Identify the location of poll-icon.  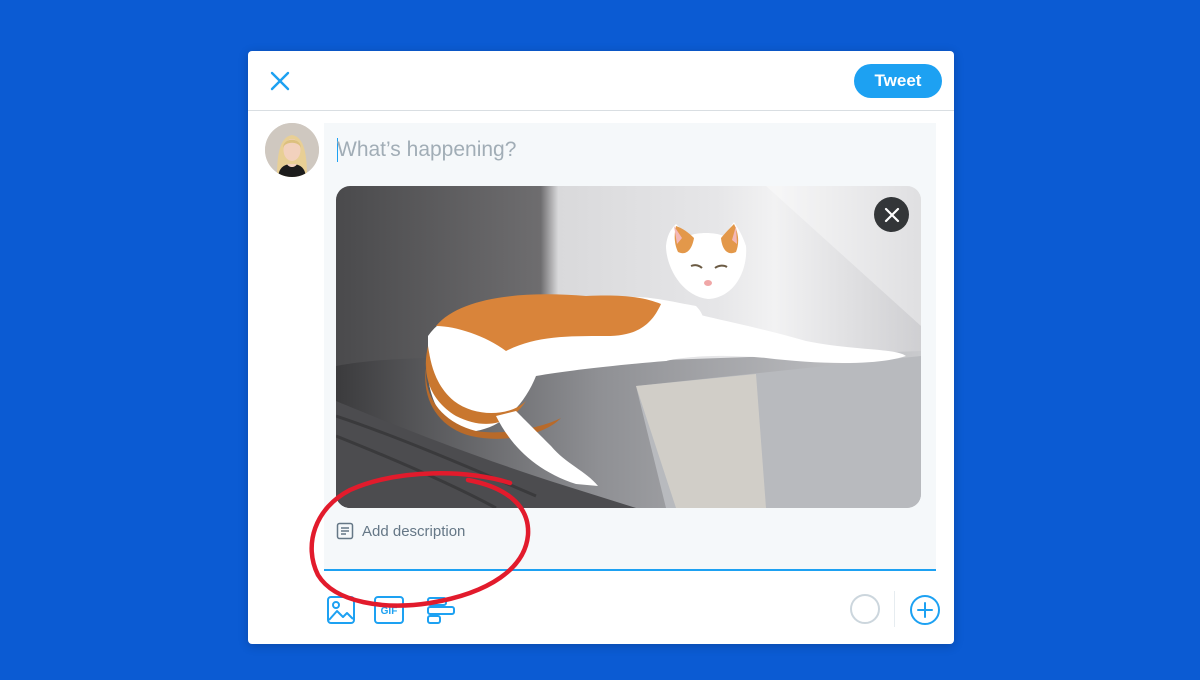
(441, 610).